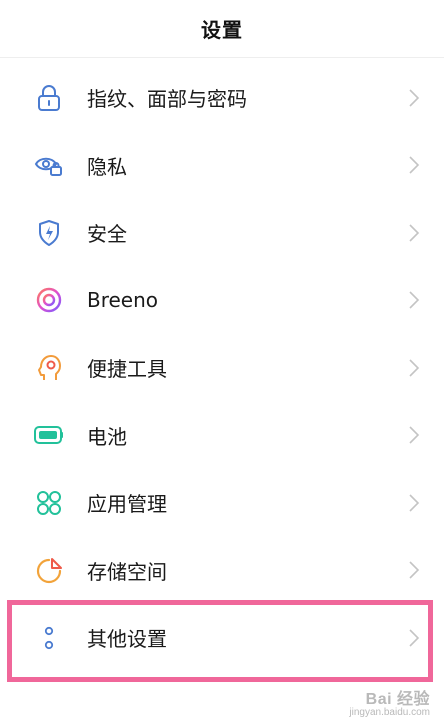 The image size is (444, 724). I want to click on settings-item-convenience-tools: 便捷工具, so click(222, 368).